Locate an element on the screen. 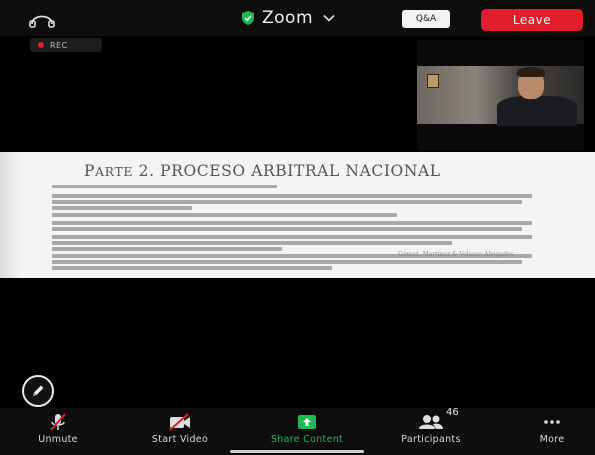 This screenshot has width=595, height=455. muted-mic-icon is located at coordinates (58, 422).